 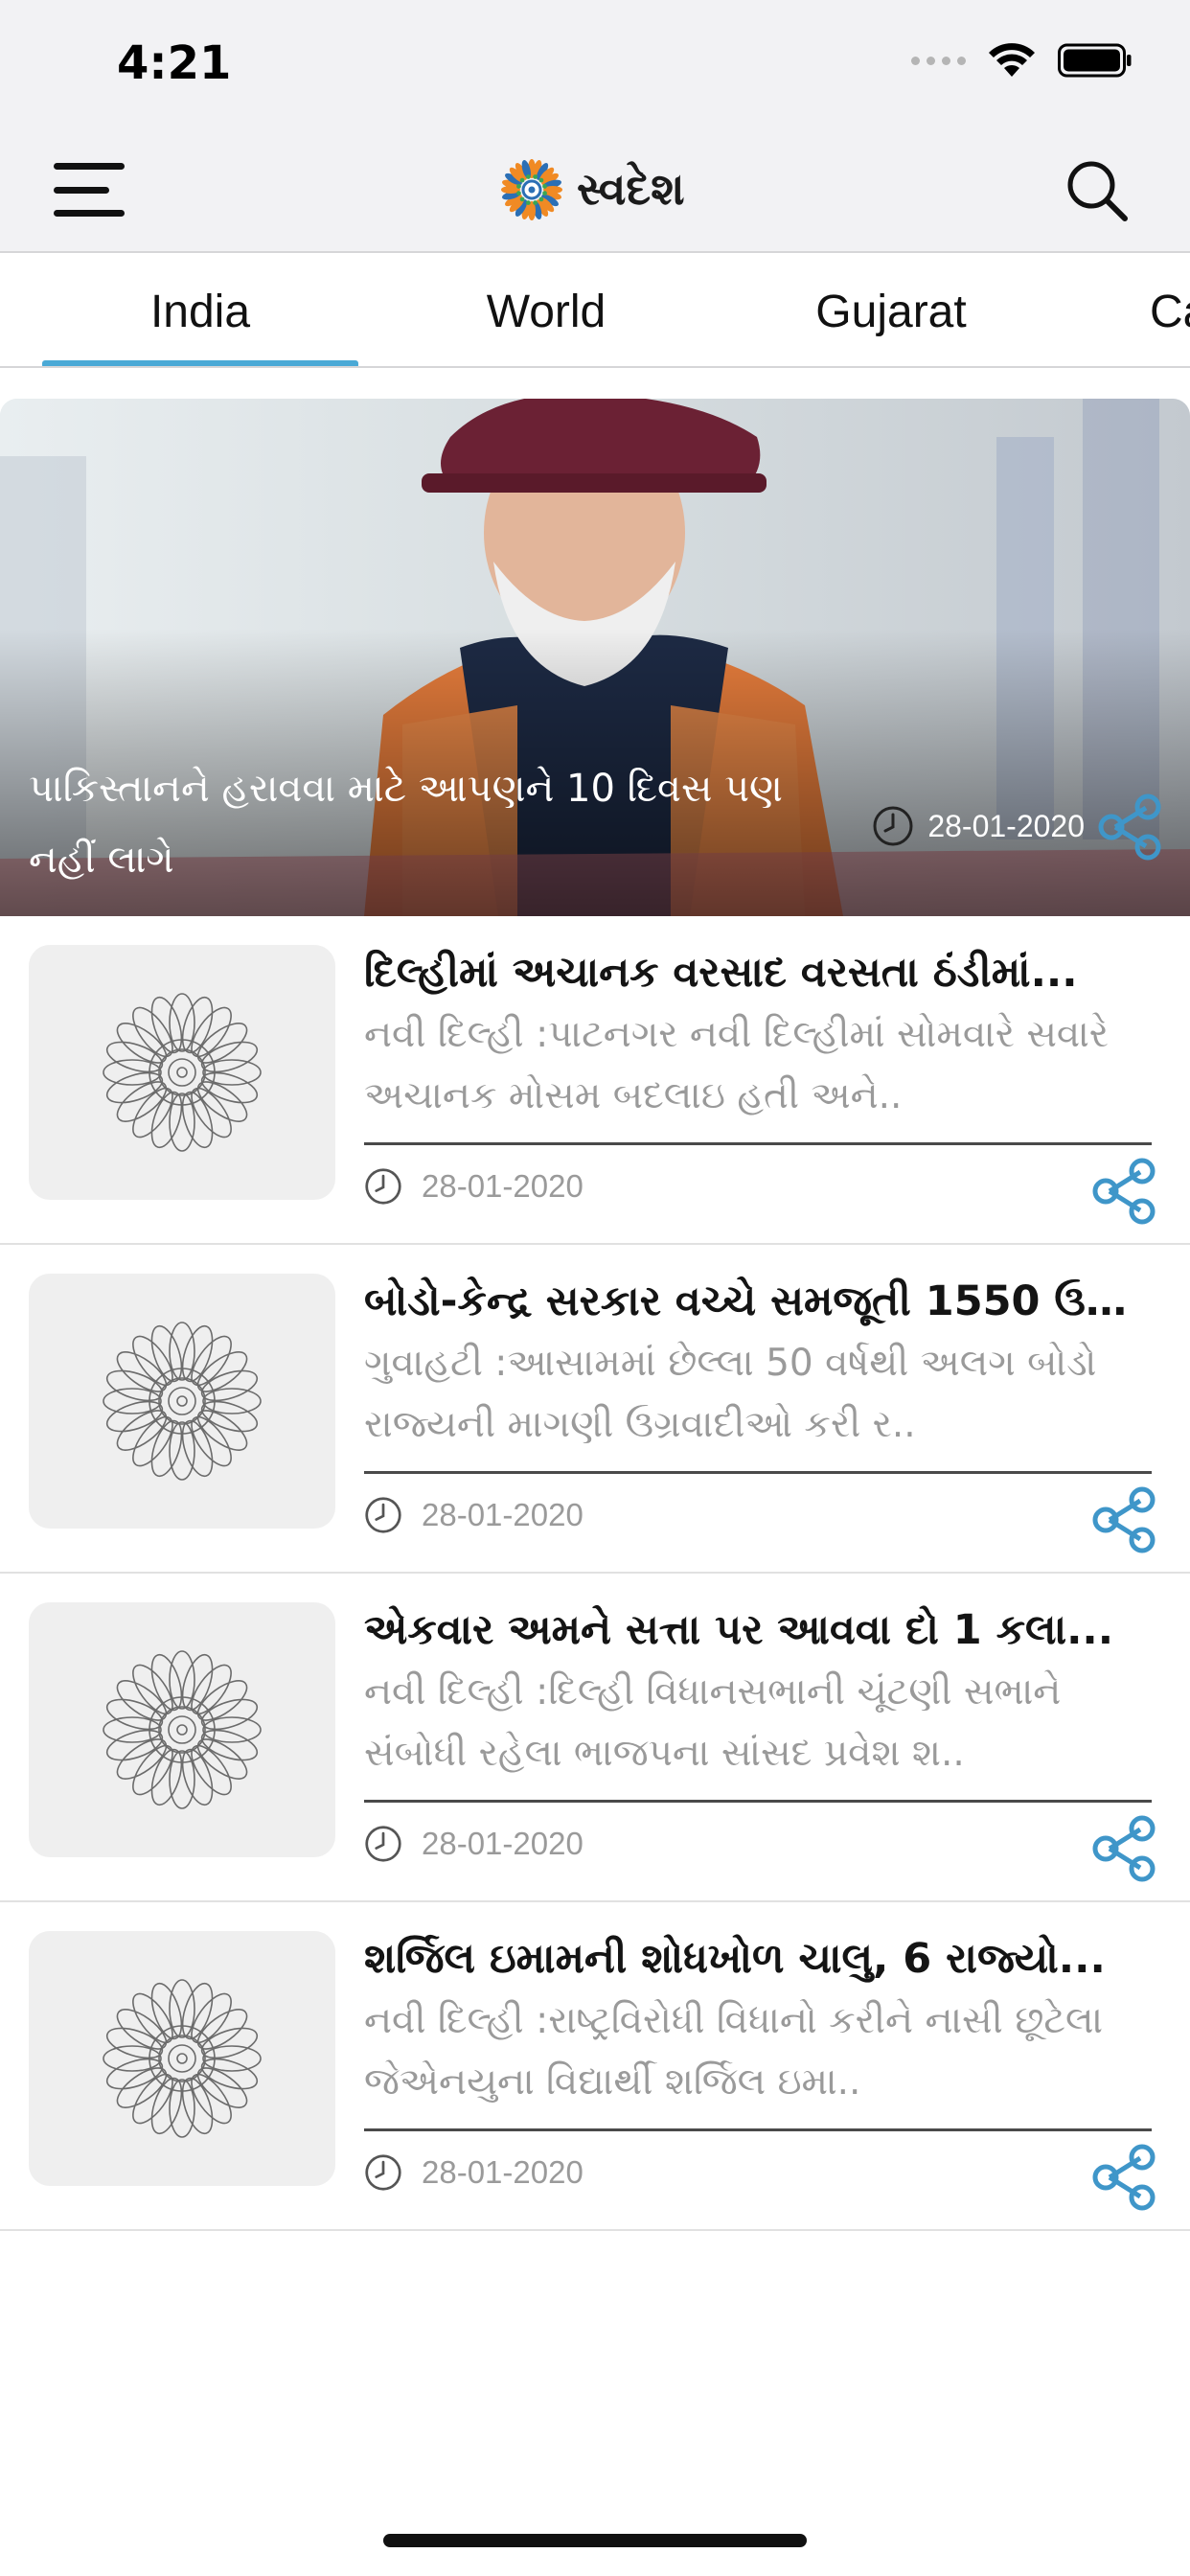 What do you see at coordinates (631, 189) in the screenshot?
I see `brand-title: સ્વદેશ` at bounding box center [631, 189].